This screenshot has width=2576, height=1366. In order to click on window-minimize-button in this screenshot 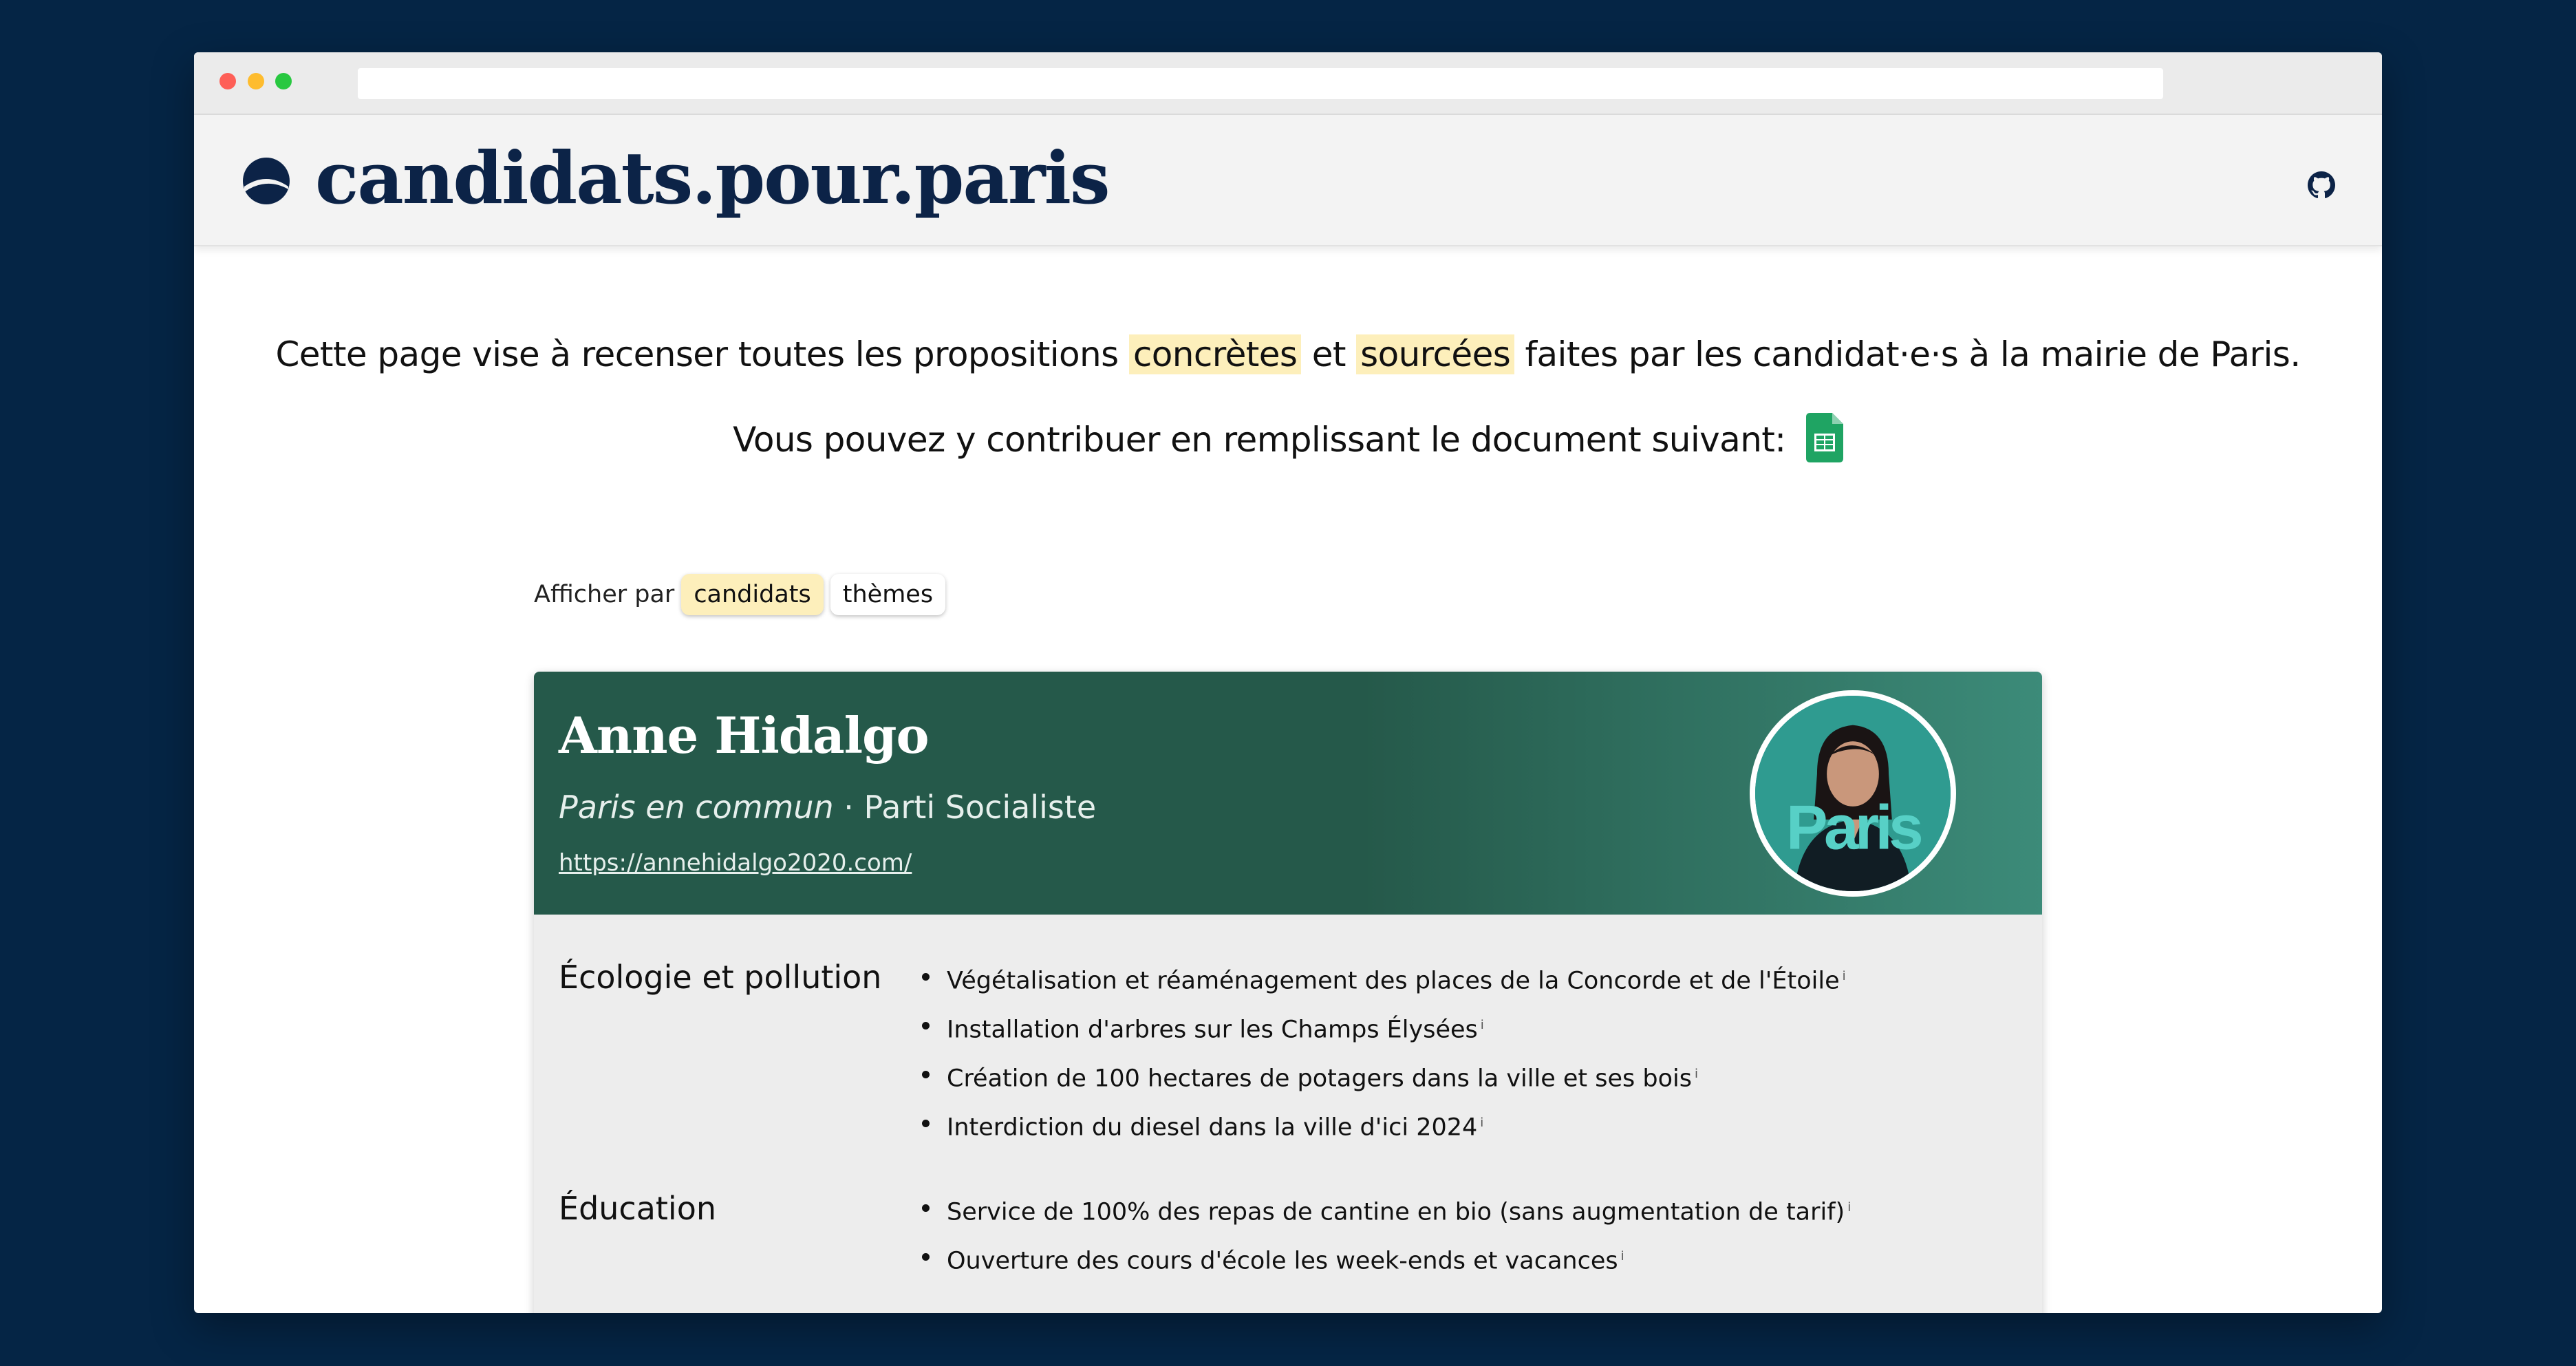, I will do `click(256, 81)`.